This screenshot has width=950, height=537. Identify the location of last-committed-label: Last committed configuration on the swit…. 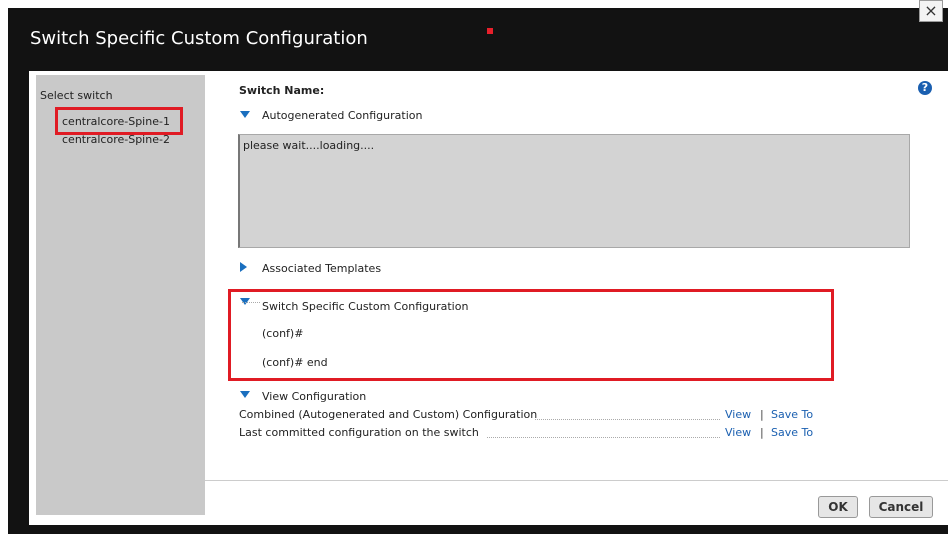
(359, 432).